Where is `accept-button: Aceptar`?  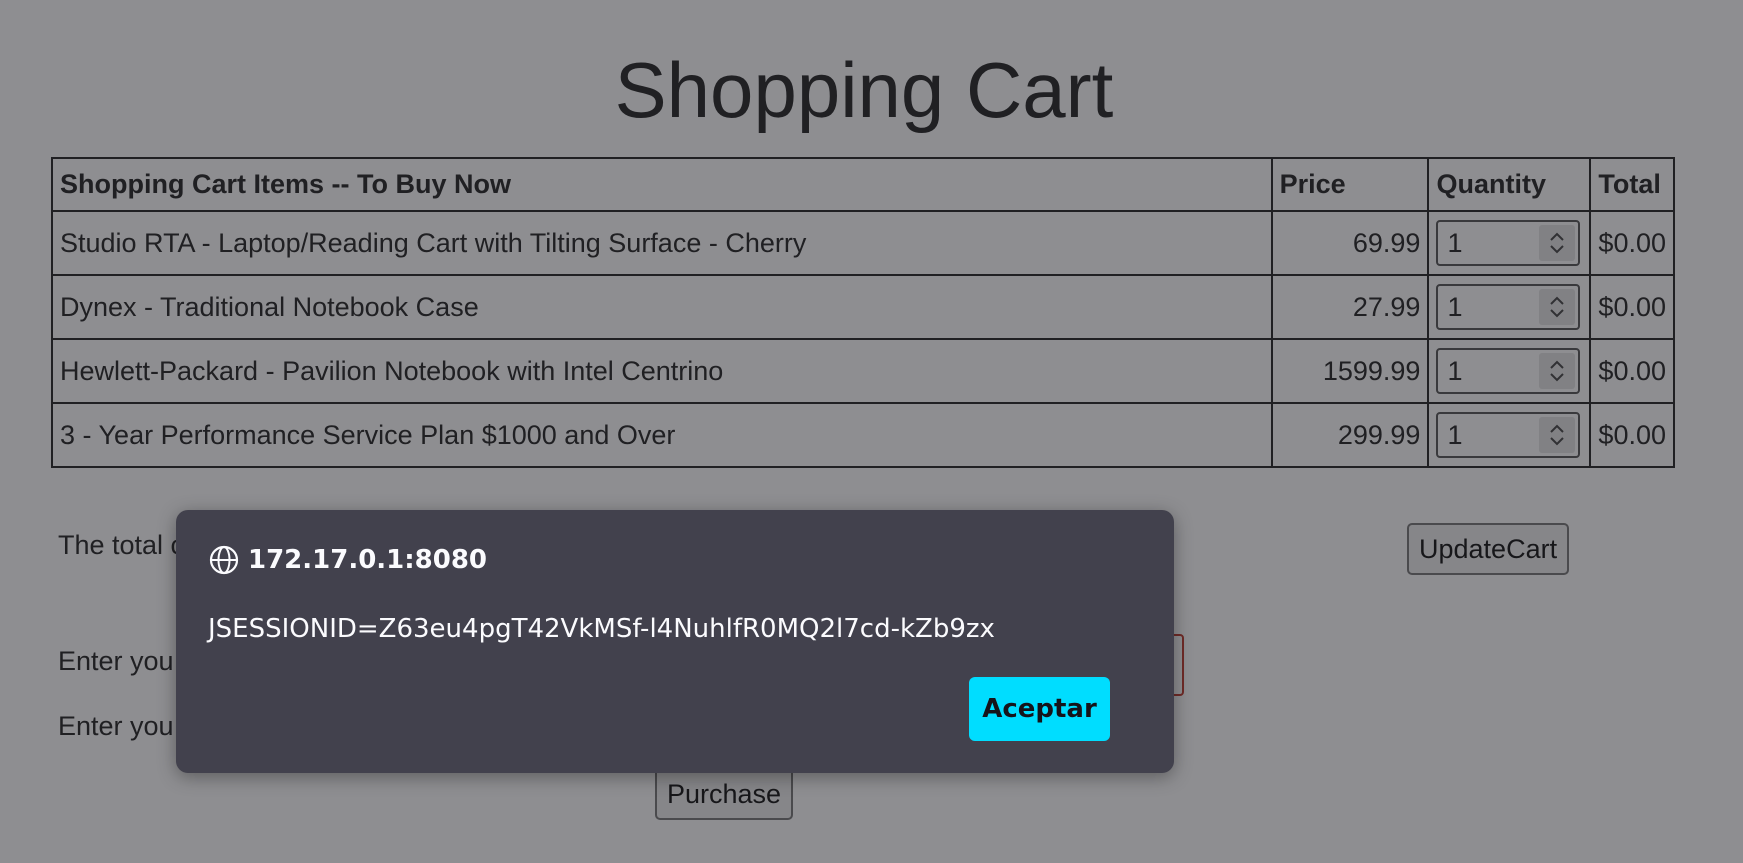
accept-button: Aceptar is located at coordinates (1039, 709).